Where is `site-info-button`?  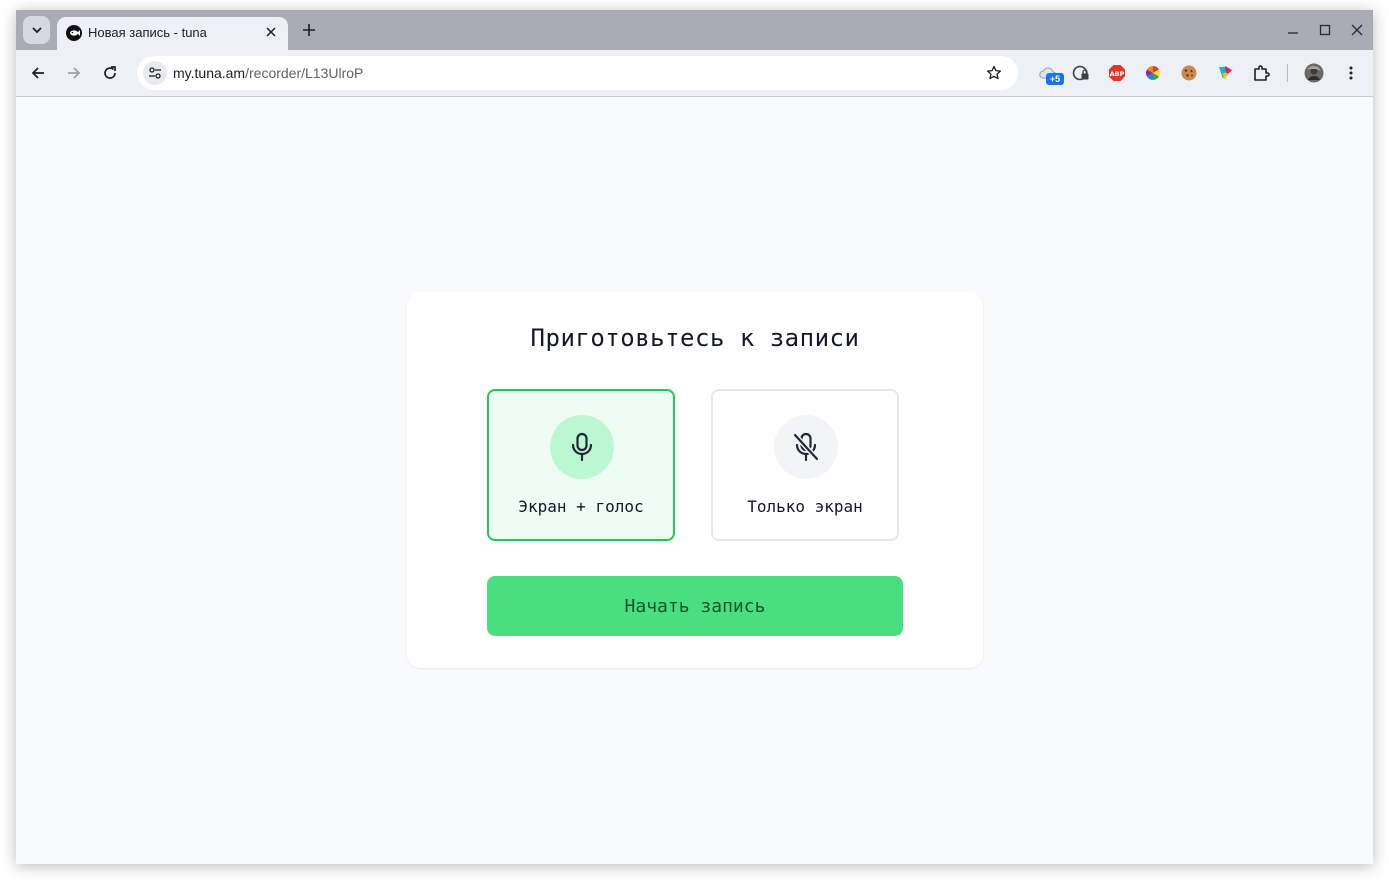
site-info-button is located at coordinates (155, 73).